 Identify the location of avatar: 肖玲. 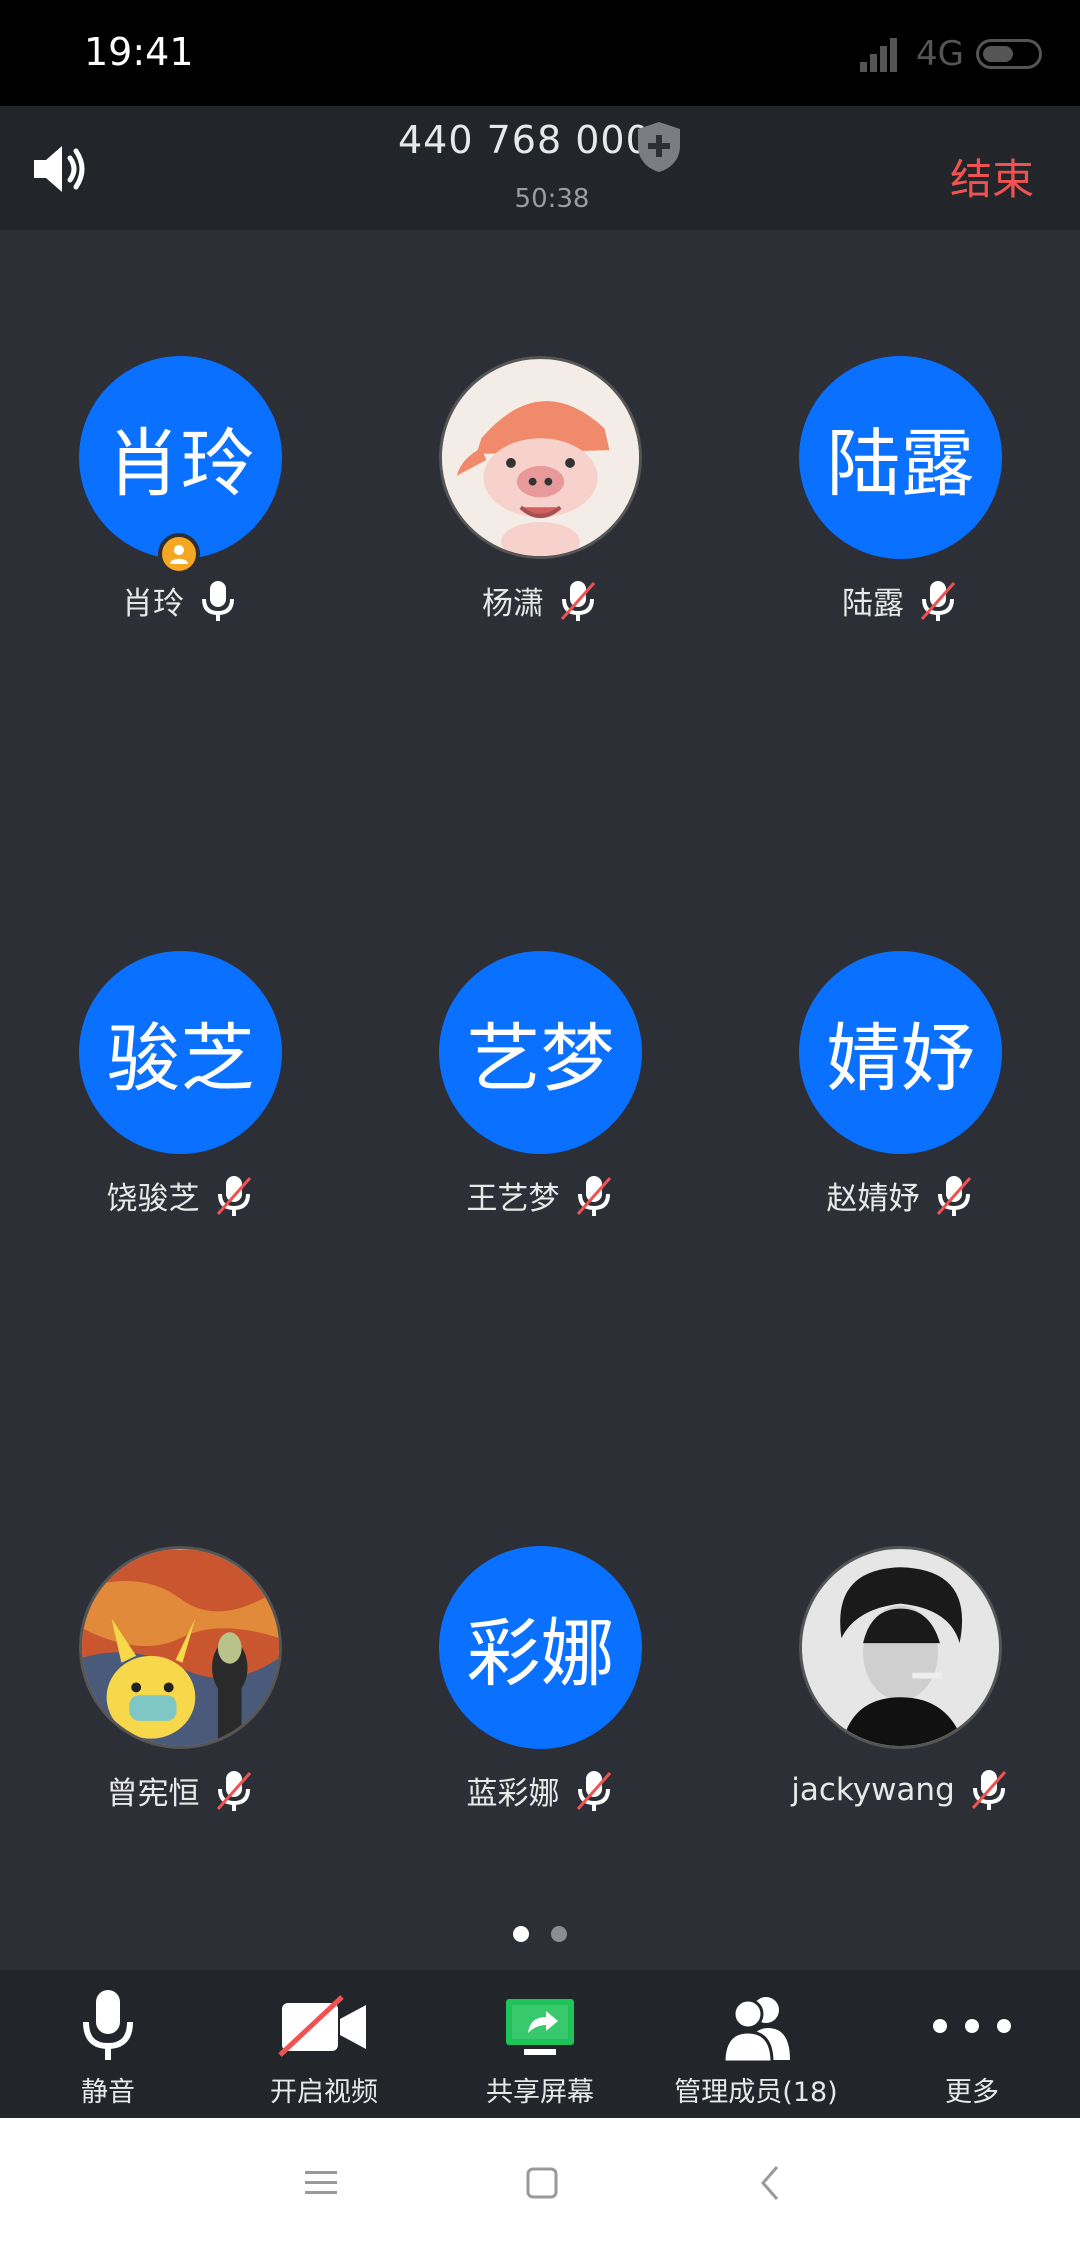
(180, 457).